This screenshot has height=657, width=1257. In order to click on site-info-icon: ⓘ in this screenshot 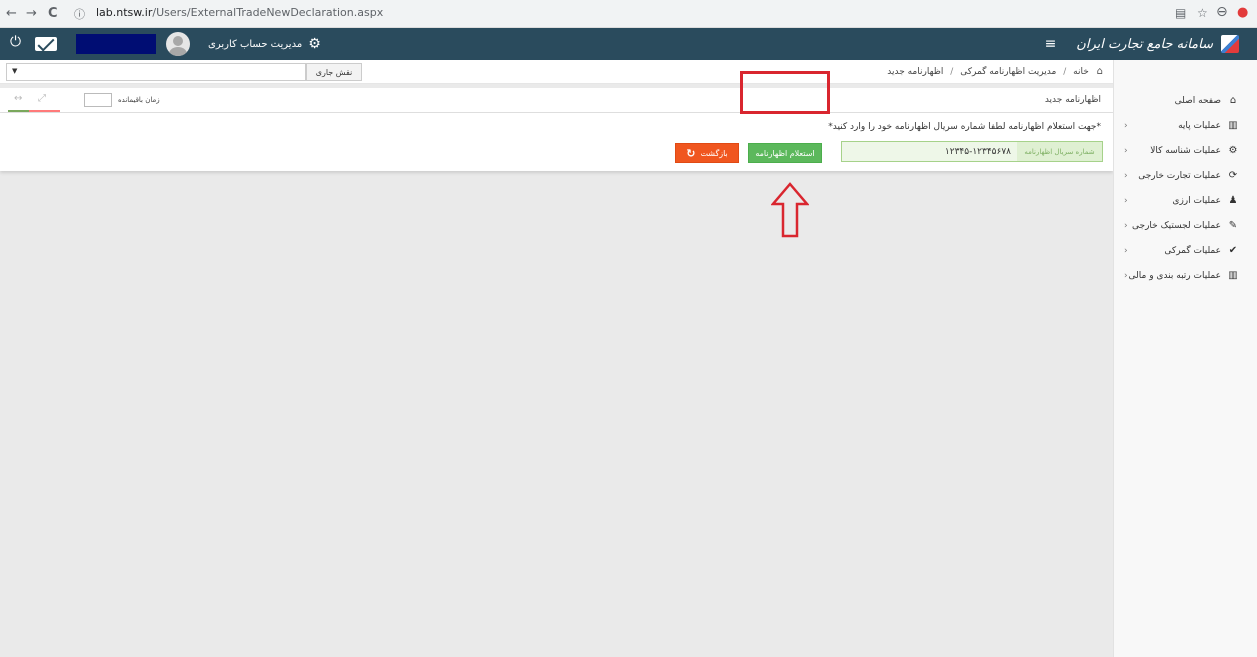, I will do `click(79, 14)`.